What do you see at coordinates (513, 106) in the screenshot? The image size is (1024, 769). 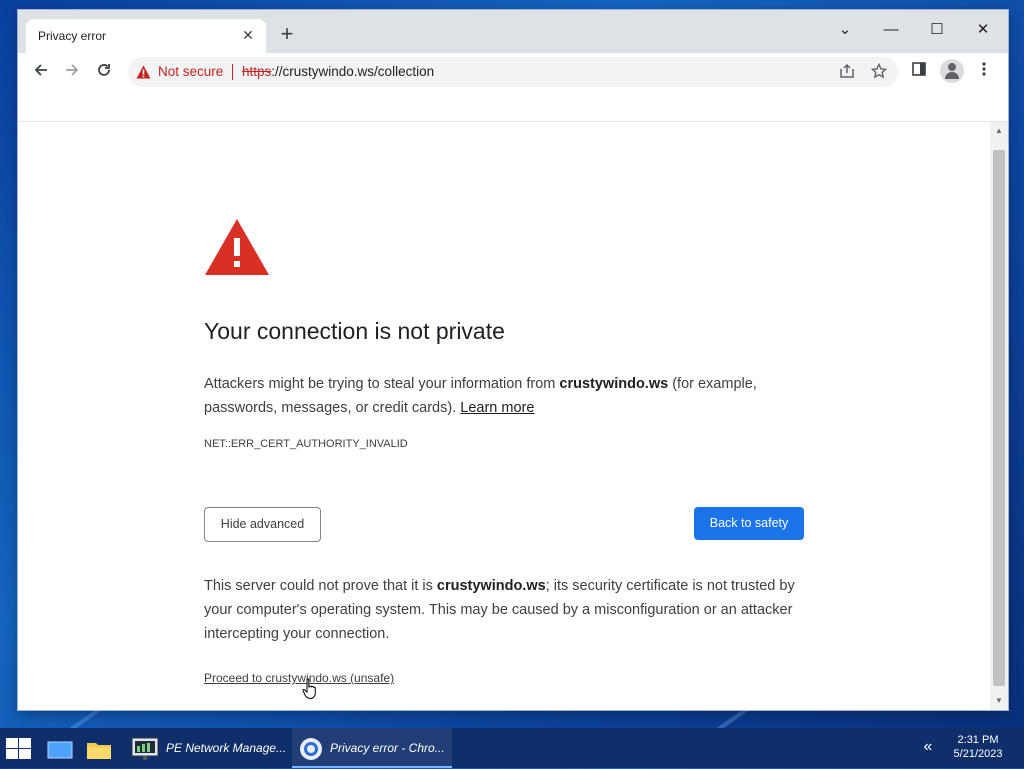 I see `bookmark-bar` at bounding box center [513, 106].